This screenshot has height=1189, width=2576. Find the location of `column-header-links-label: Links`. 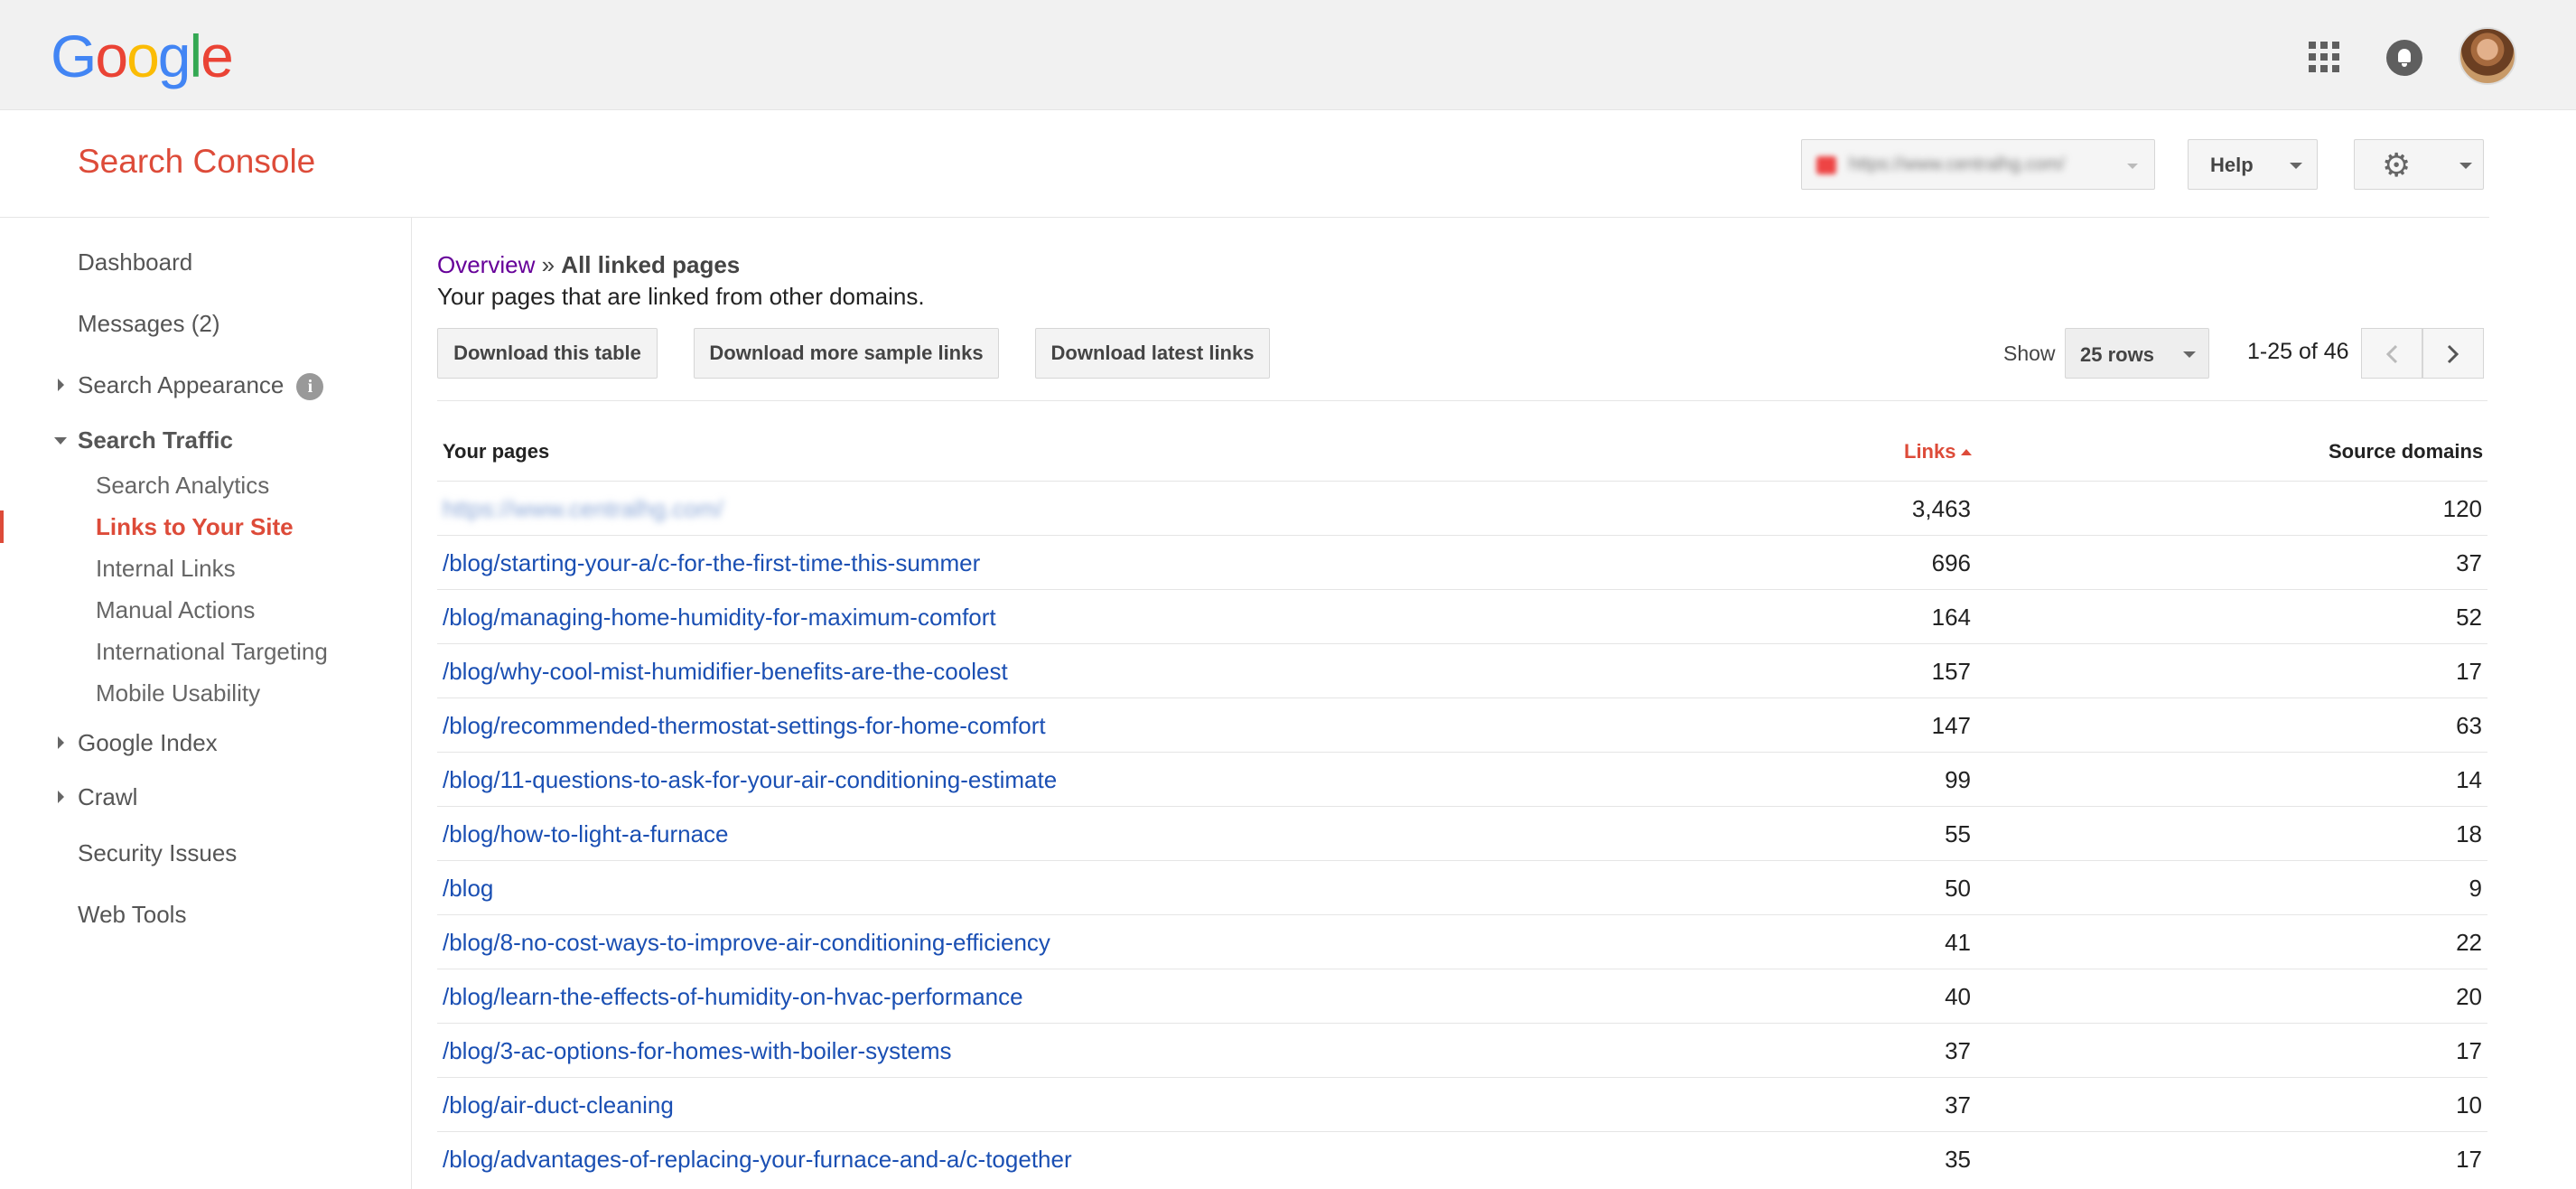

column-header-links-label: Links is located at coordinates (1930, 451).